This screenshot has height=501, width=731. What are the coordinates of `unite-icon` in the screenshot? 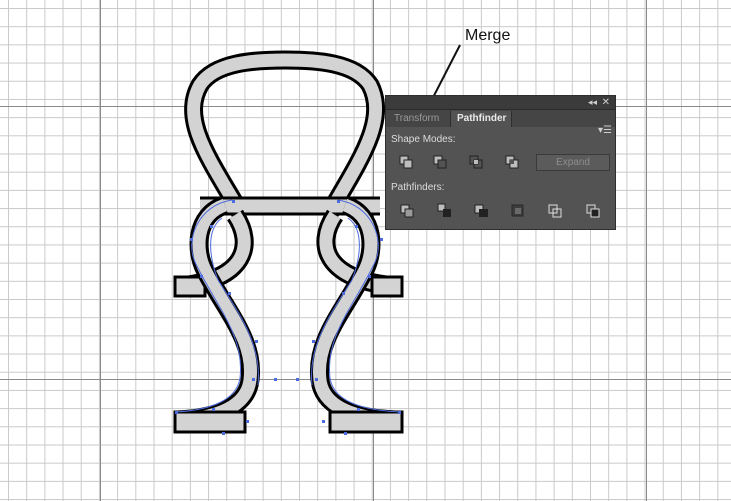 It's located at (406, 162).